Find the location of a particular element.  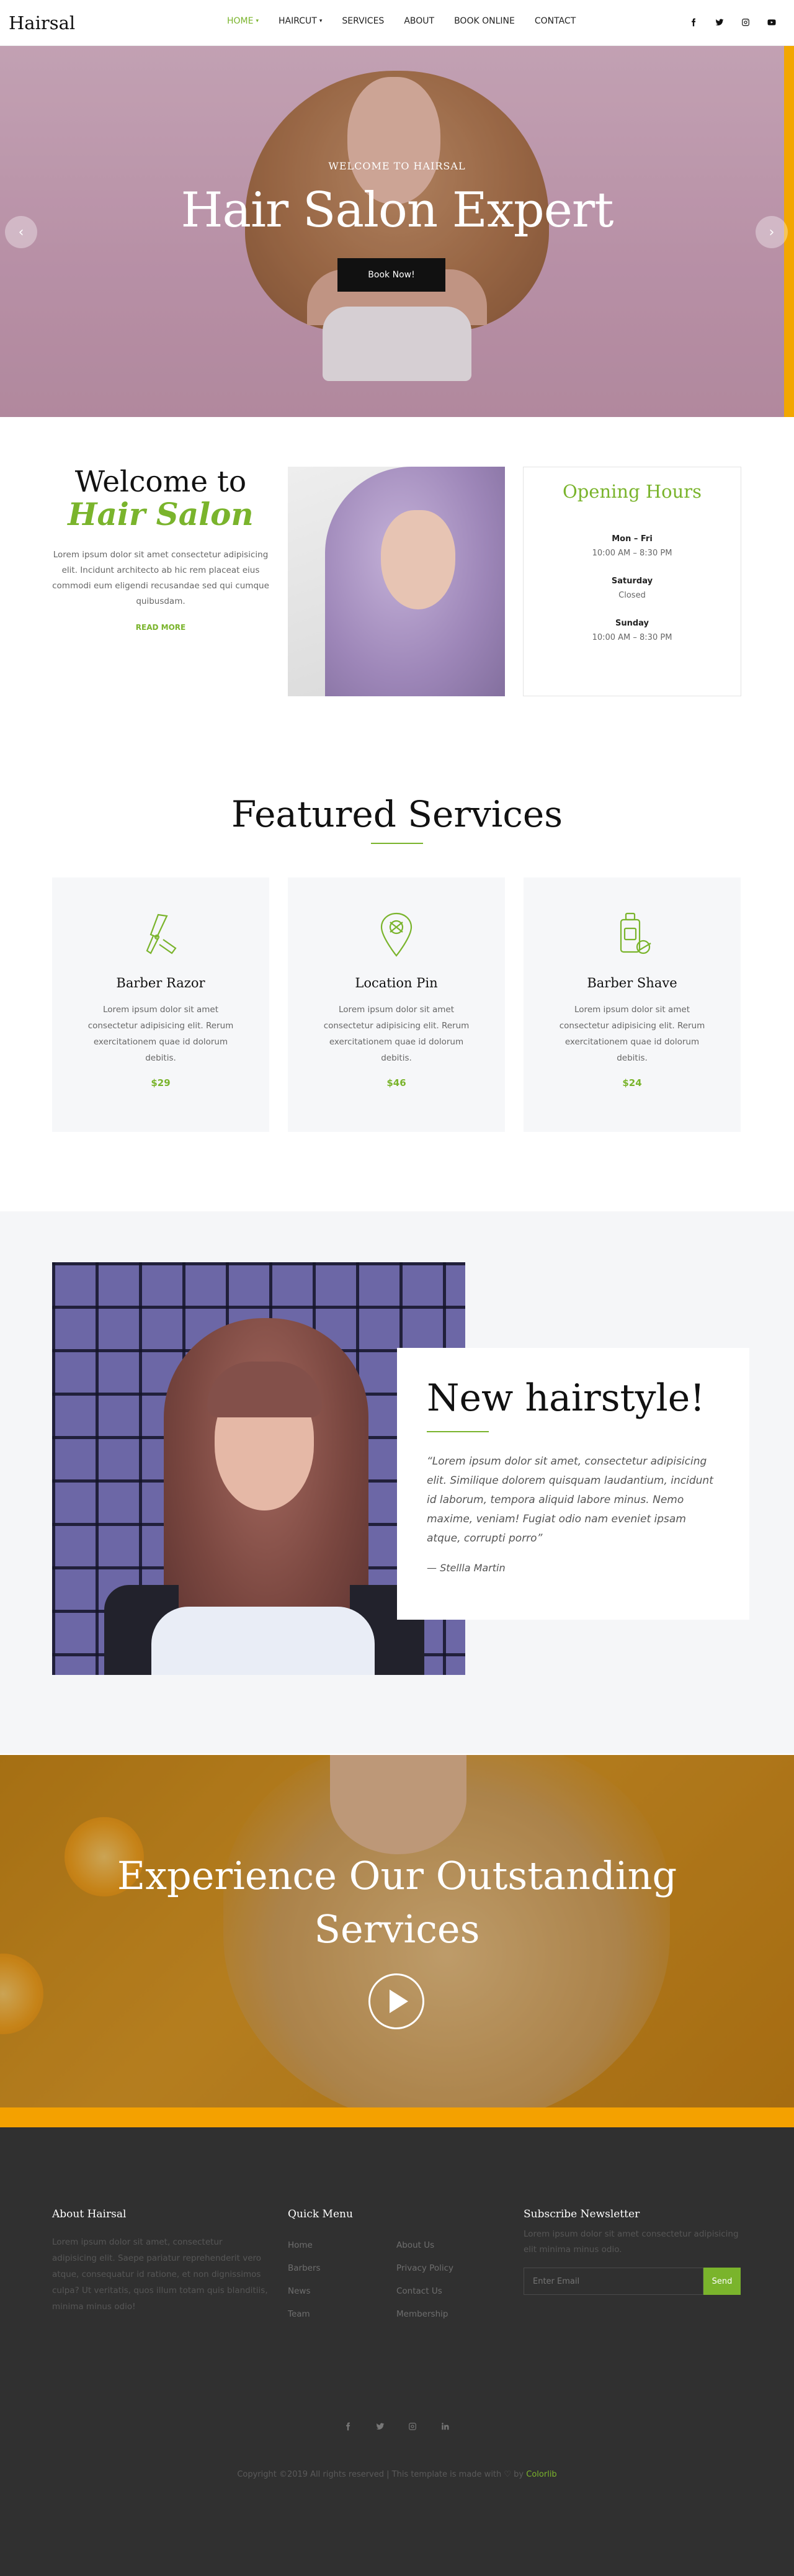

experience-title-line1: Experience Our Outstanding is located at coordinates (397, 1876).